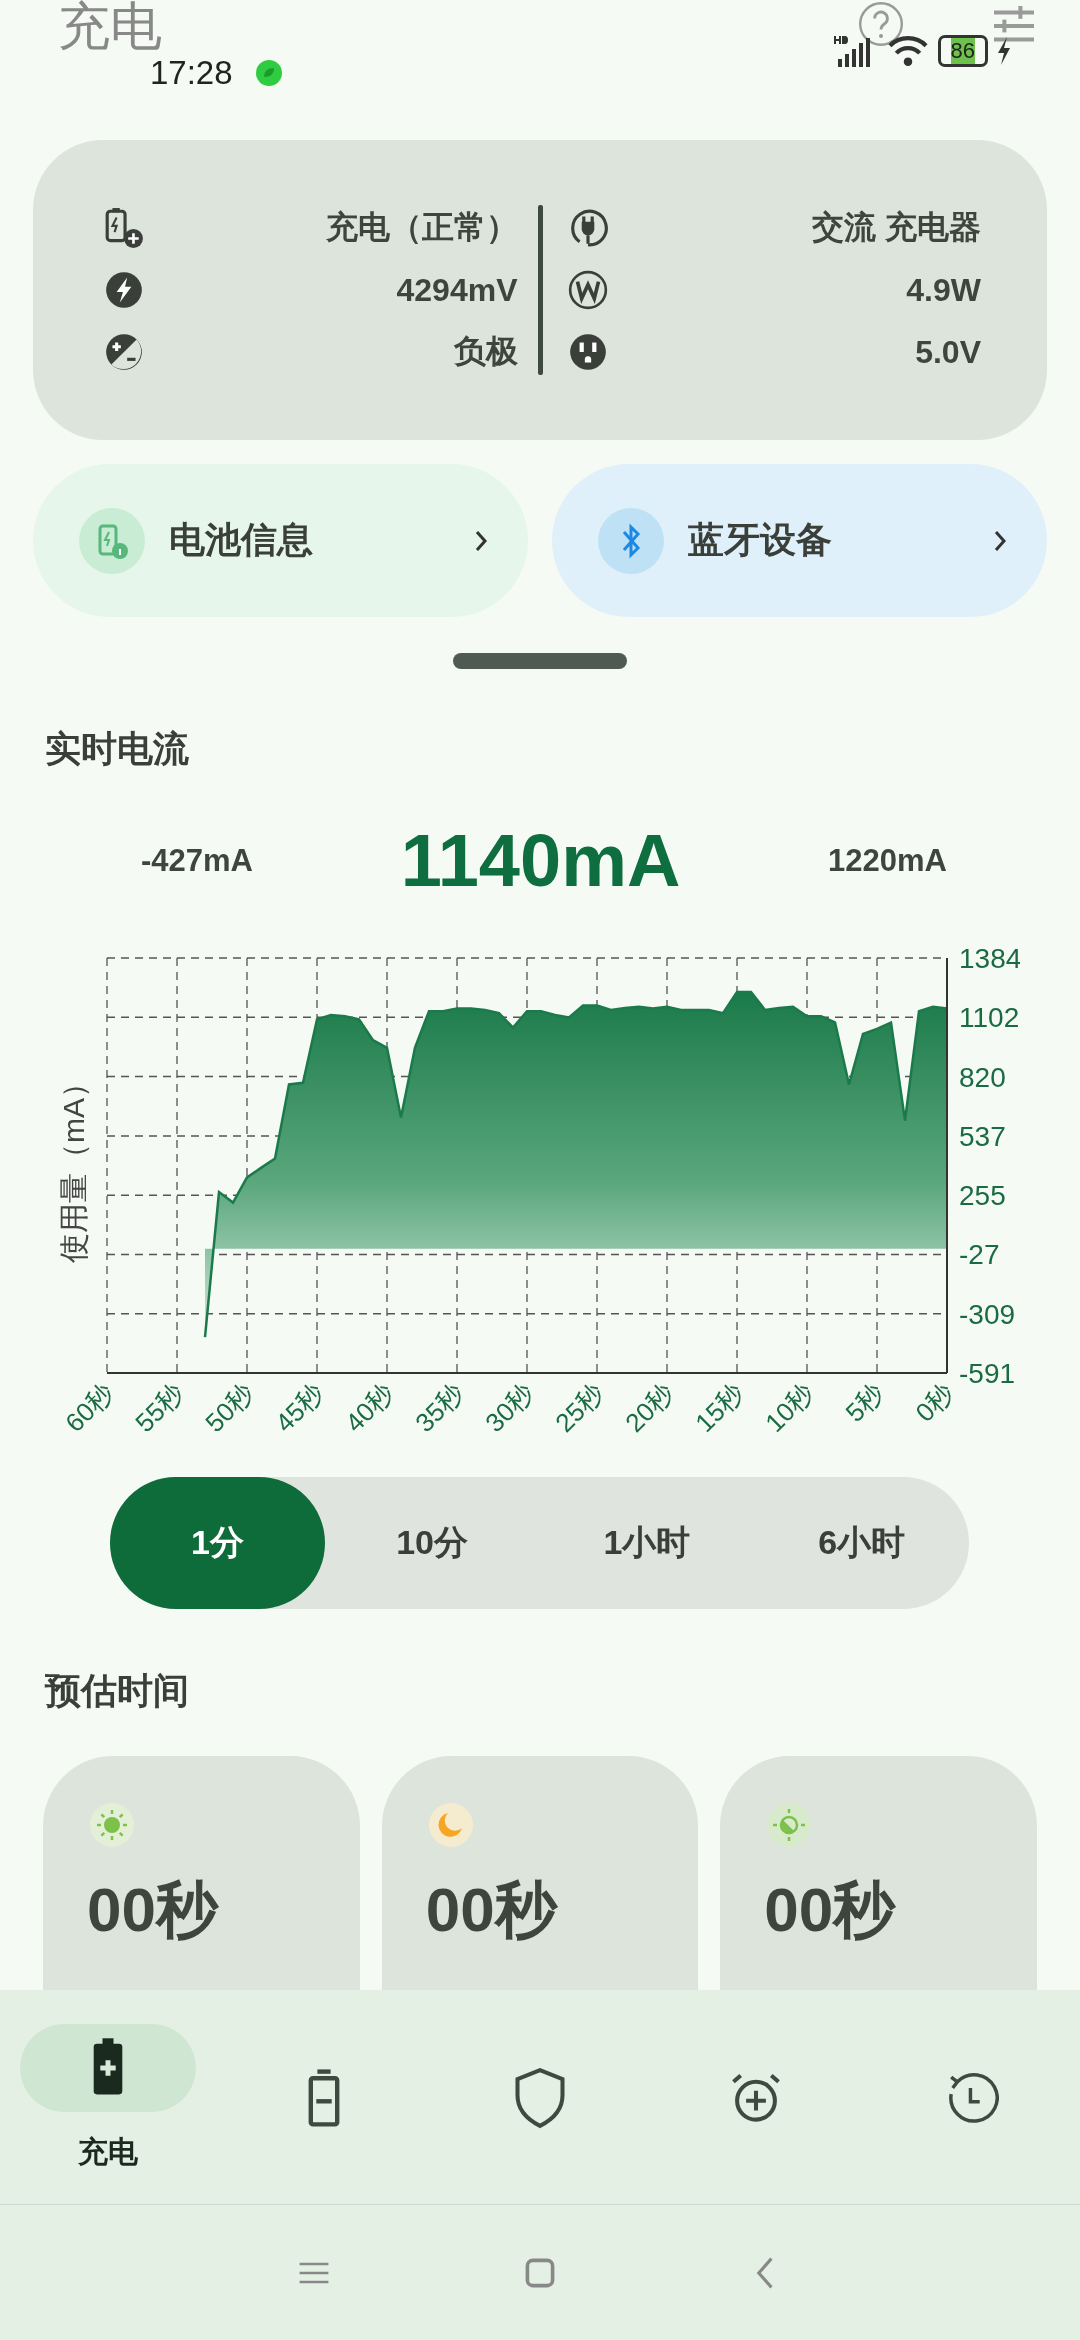 Image resolution: width=1080 pixels, height=2340 pixels. What do you see at coordinates (439, 1408) in the screenshot?
I see `x-tick-label: 35秒` at bounding box center [439, 1408].